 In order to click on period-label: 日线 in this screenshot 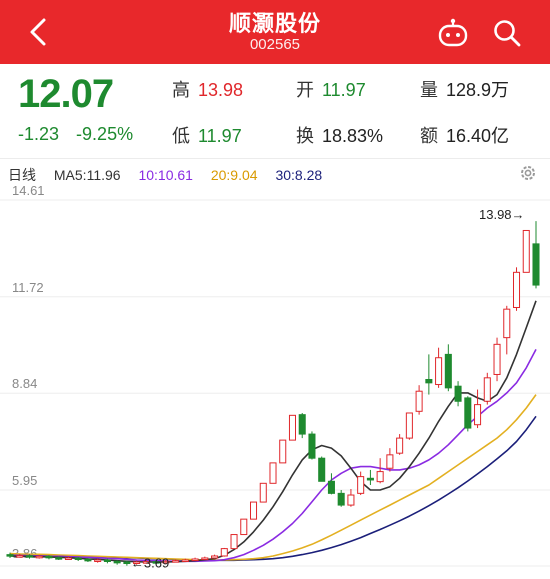, I will do `click(22, 175)`.